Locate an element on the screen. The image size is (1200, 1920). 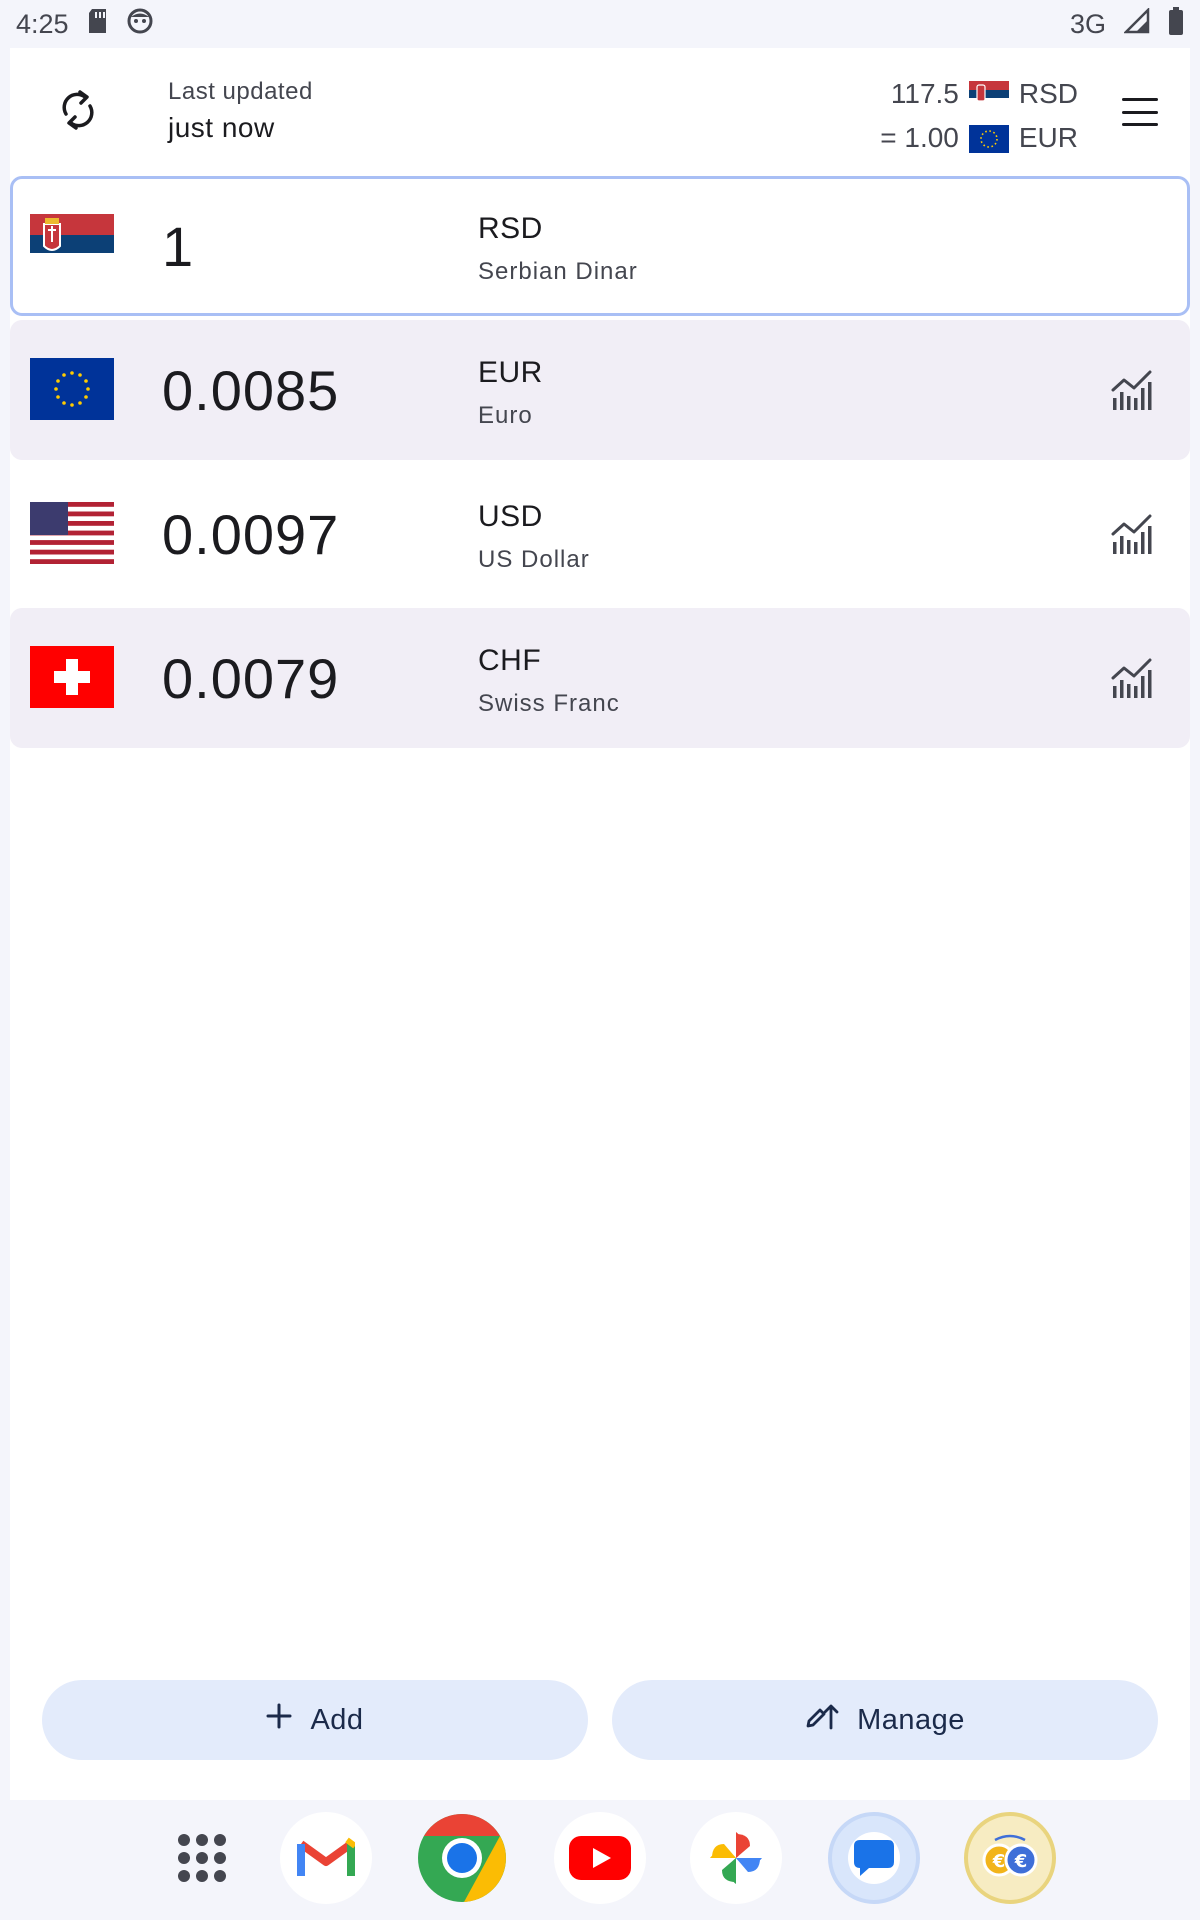
sd-card-icon is located at coordinates (98, 24).